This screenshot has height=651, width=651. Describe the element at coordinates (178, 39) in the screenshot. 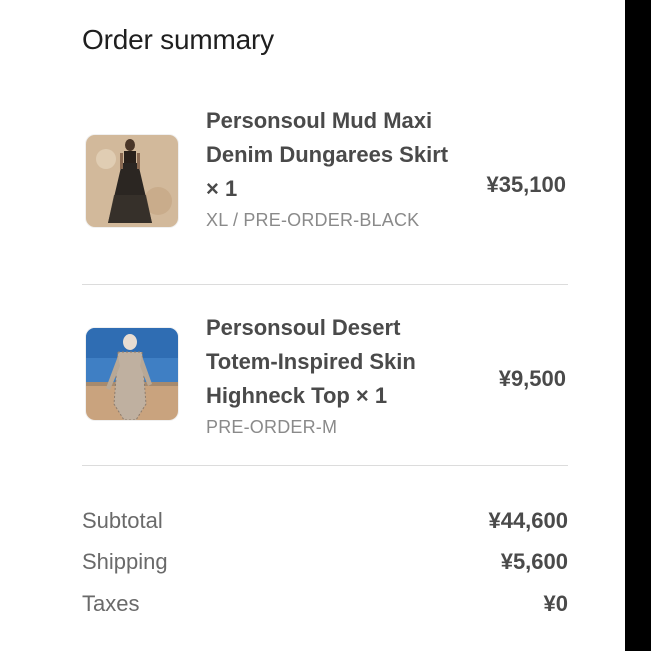

I see `order-summary-title: Order summary` at that location.